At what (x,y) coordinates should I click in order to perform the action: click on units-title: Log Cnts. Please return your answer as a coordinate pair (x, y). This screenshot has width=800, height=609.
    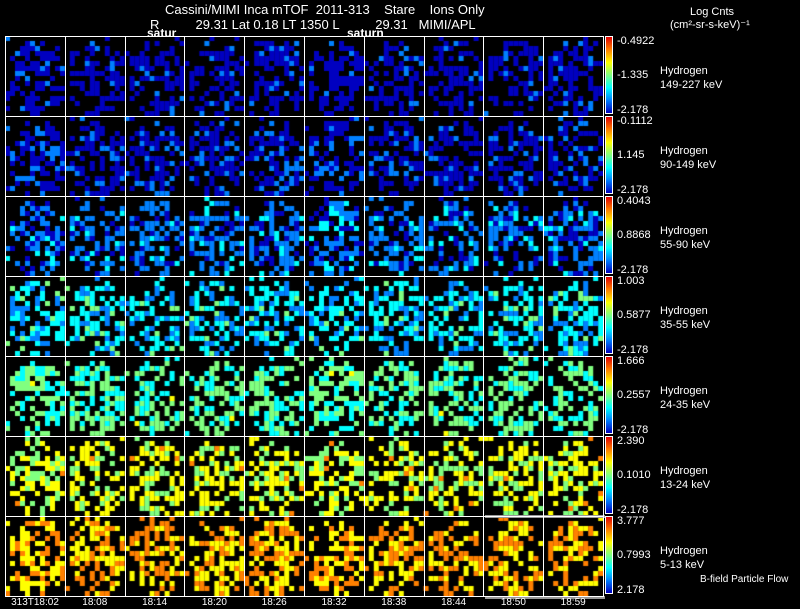
    Looking at the image, I should click on (712, 12).